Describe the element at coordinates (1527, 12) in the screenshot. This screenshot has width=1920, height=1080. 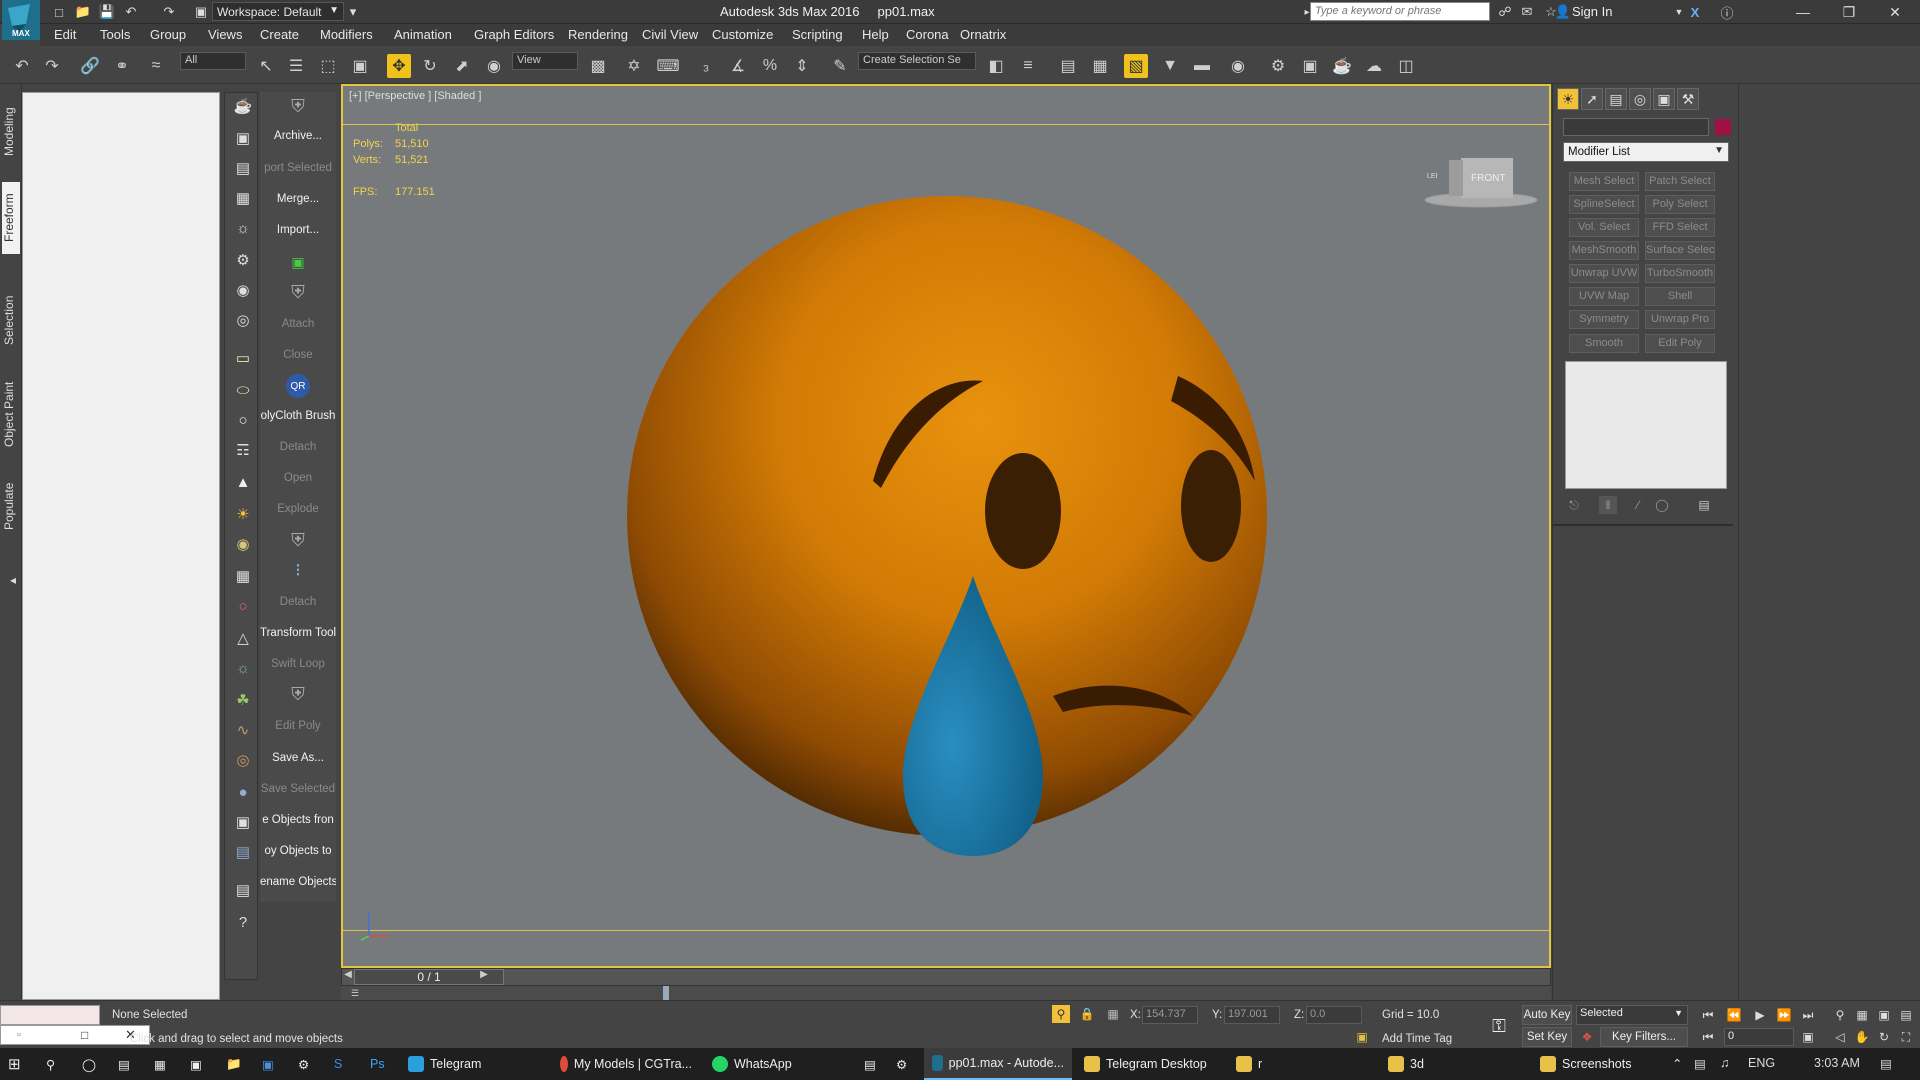
I see `communication-icon: ✉` at that location.